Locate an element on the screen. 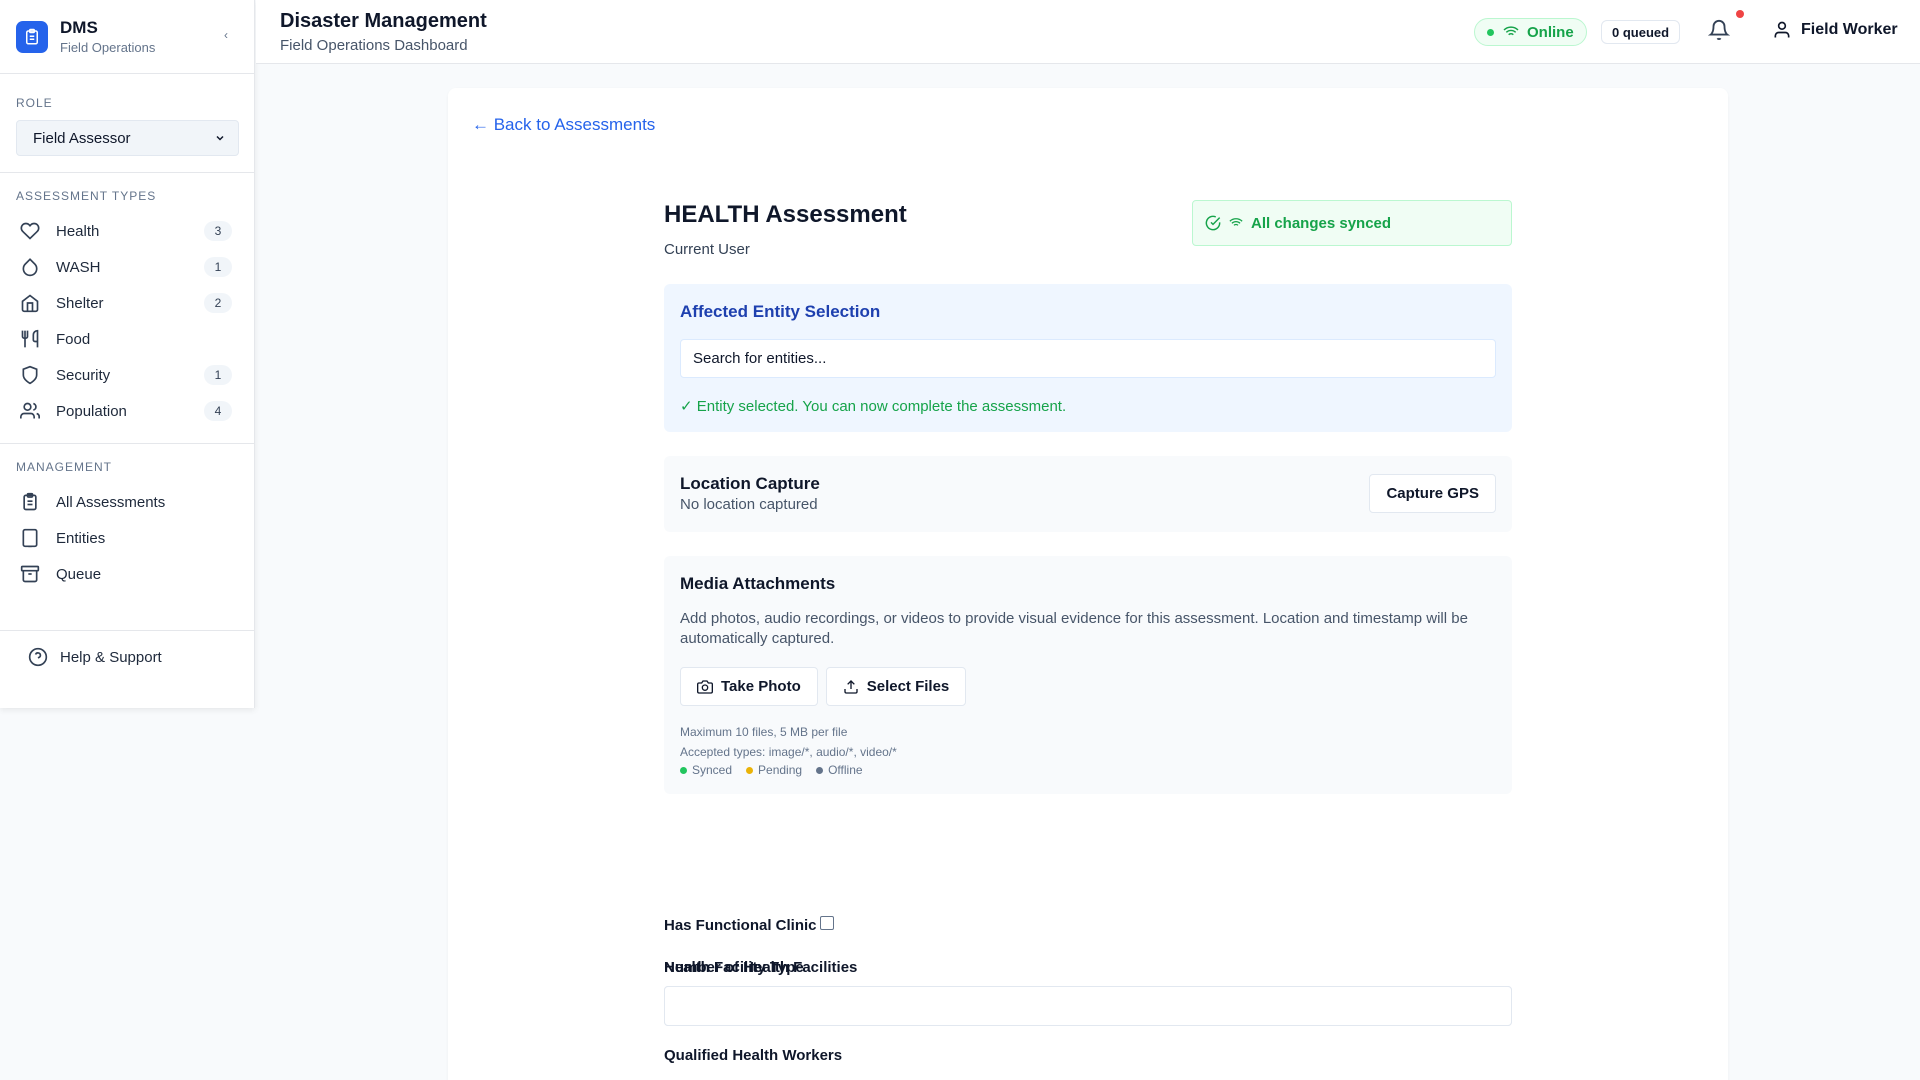 This screenshot has width=1920, height=1080. role-select: Field Assessor is located at coordinates (127, 138).